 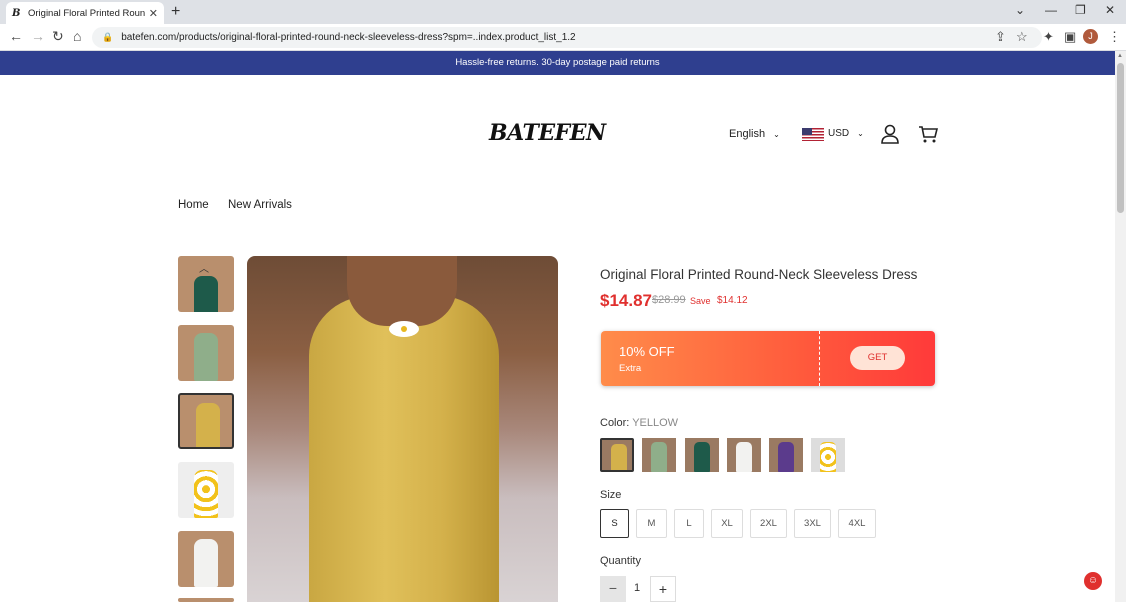 I want to click on new-tab-icon: +, so click(x=175, y=12).